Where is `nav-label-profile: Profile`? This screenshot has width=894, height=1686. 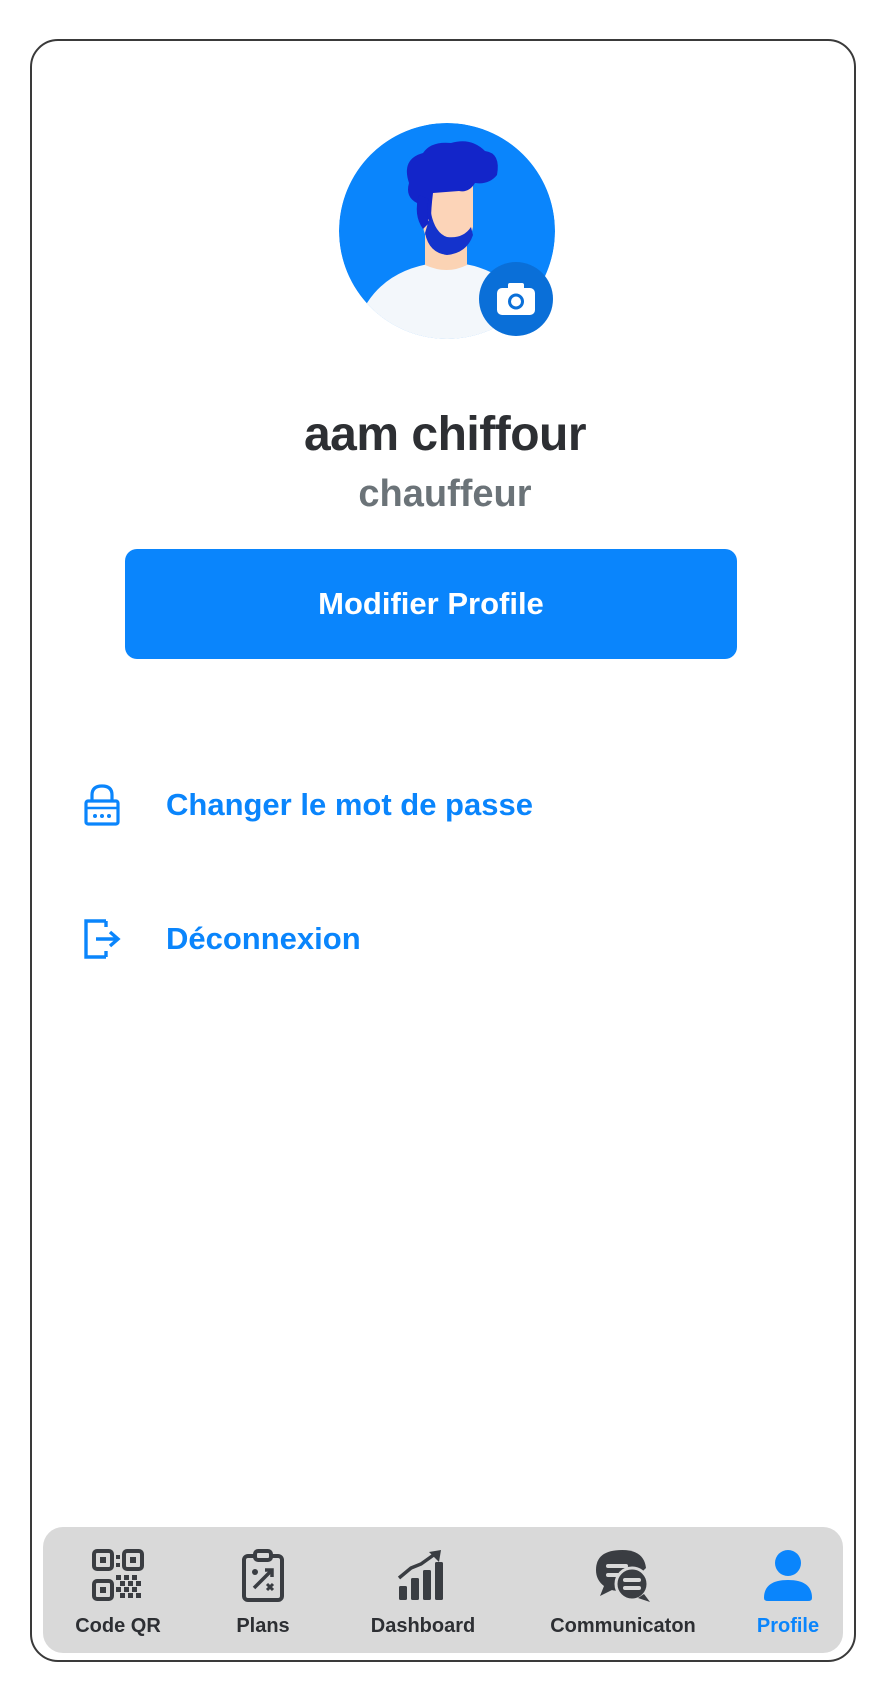
nav-label-profile: Profile is located at coordinates (788, 1626).